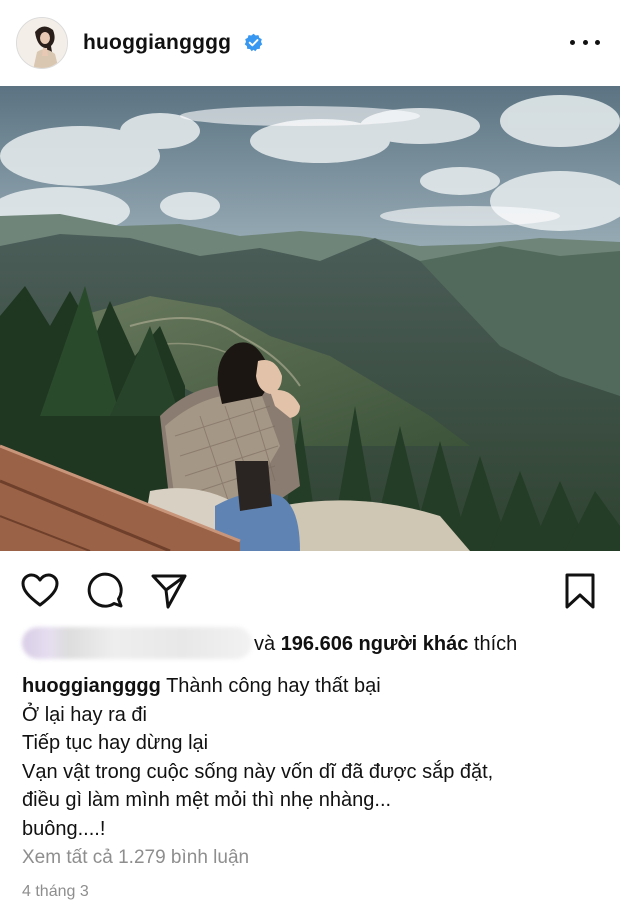 The width and height of the screenshot is (620, 915). Describe the element at coordinates (310, 43) in the screenshot. I see `post-header: huoggiangggg` at that location.